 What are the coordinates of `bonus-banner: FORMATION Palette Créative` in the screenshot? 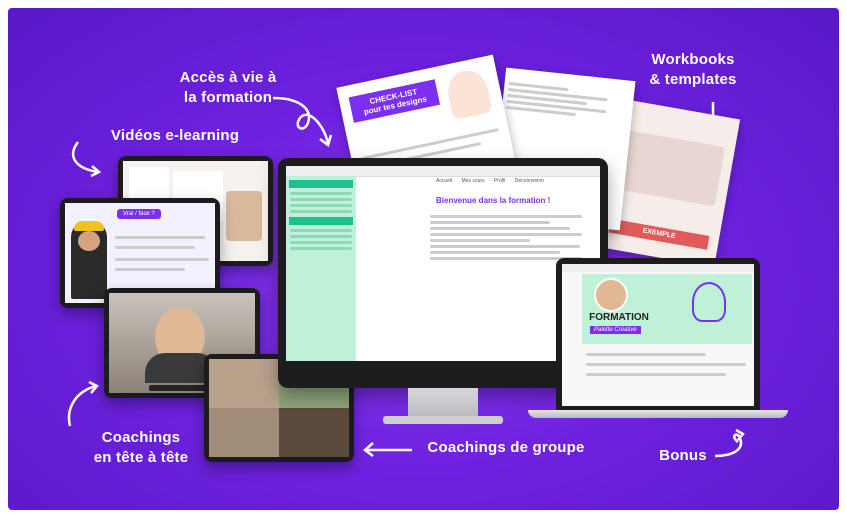 It's located at (667, 309).